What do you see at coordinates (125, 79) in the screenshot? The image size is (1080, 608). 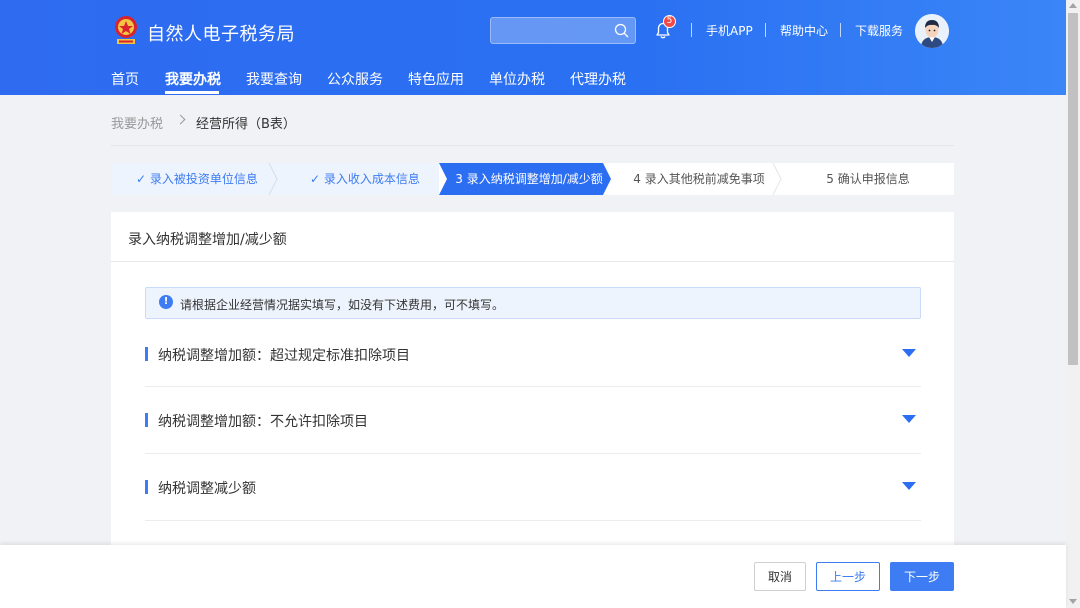 I see `nav-home: 首页` at bounding box center [125, 79].